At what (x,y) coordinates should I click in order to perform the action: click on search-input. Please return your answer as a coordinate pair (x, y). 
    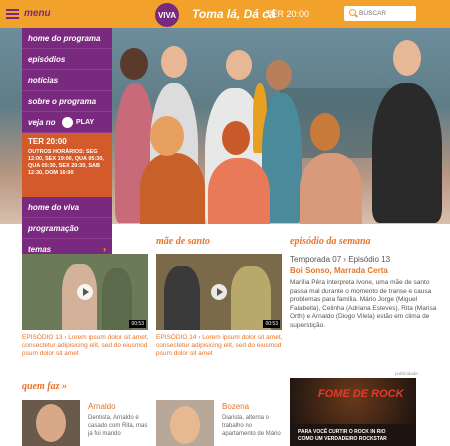
    Looking at the image, I should click on (386, 13).